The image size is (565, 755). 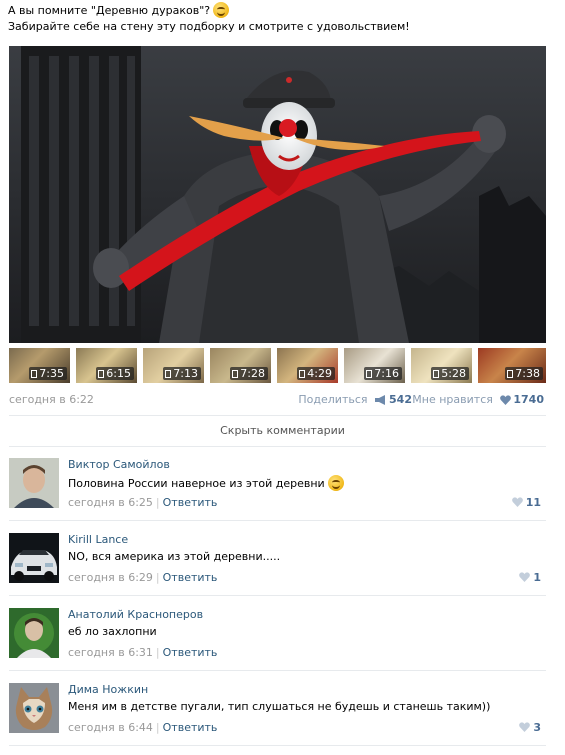 I want to click on comment-like-count: 11, so click(x=533, y=502).